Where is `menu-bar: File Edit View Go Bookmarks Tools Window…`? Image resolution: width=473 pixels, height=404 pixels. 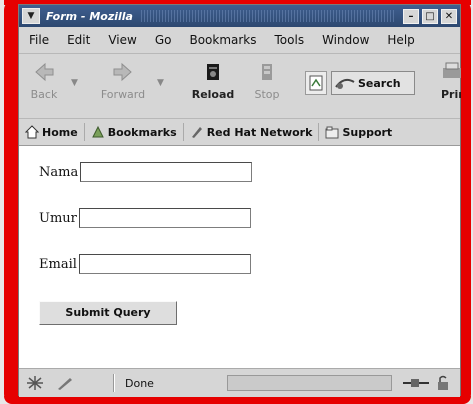
menu-bar: File Edit View Go Bookmarks Tools Window… is located at coordinates (239, 40).